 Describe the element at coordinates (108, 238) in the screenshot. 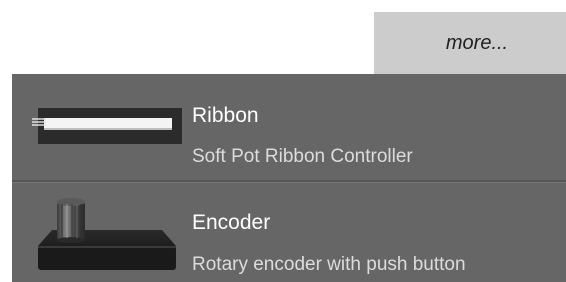

I see `rotary-encoder-icon` at that location.